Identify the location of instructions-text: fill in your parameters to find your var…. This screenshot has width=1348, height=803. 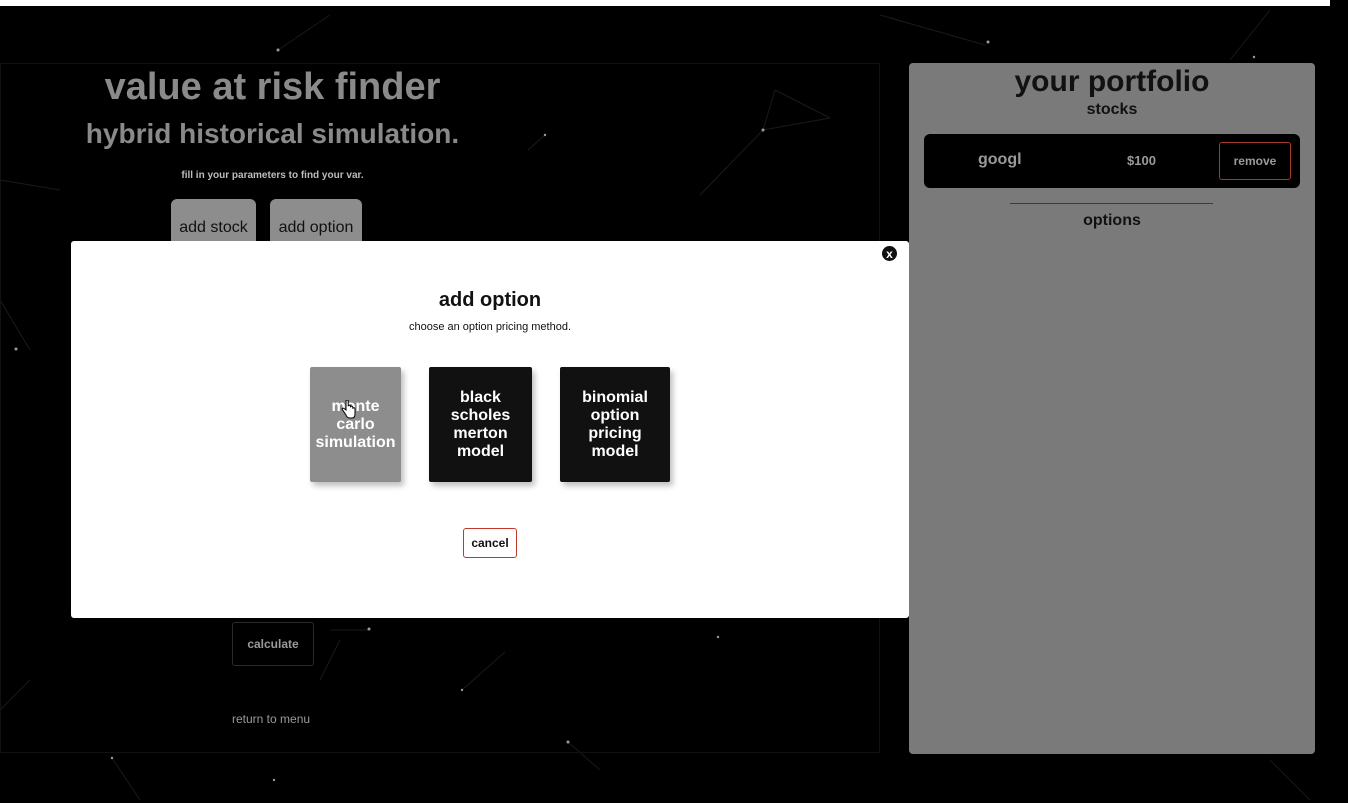
(272, 175).